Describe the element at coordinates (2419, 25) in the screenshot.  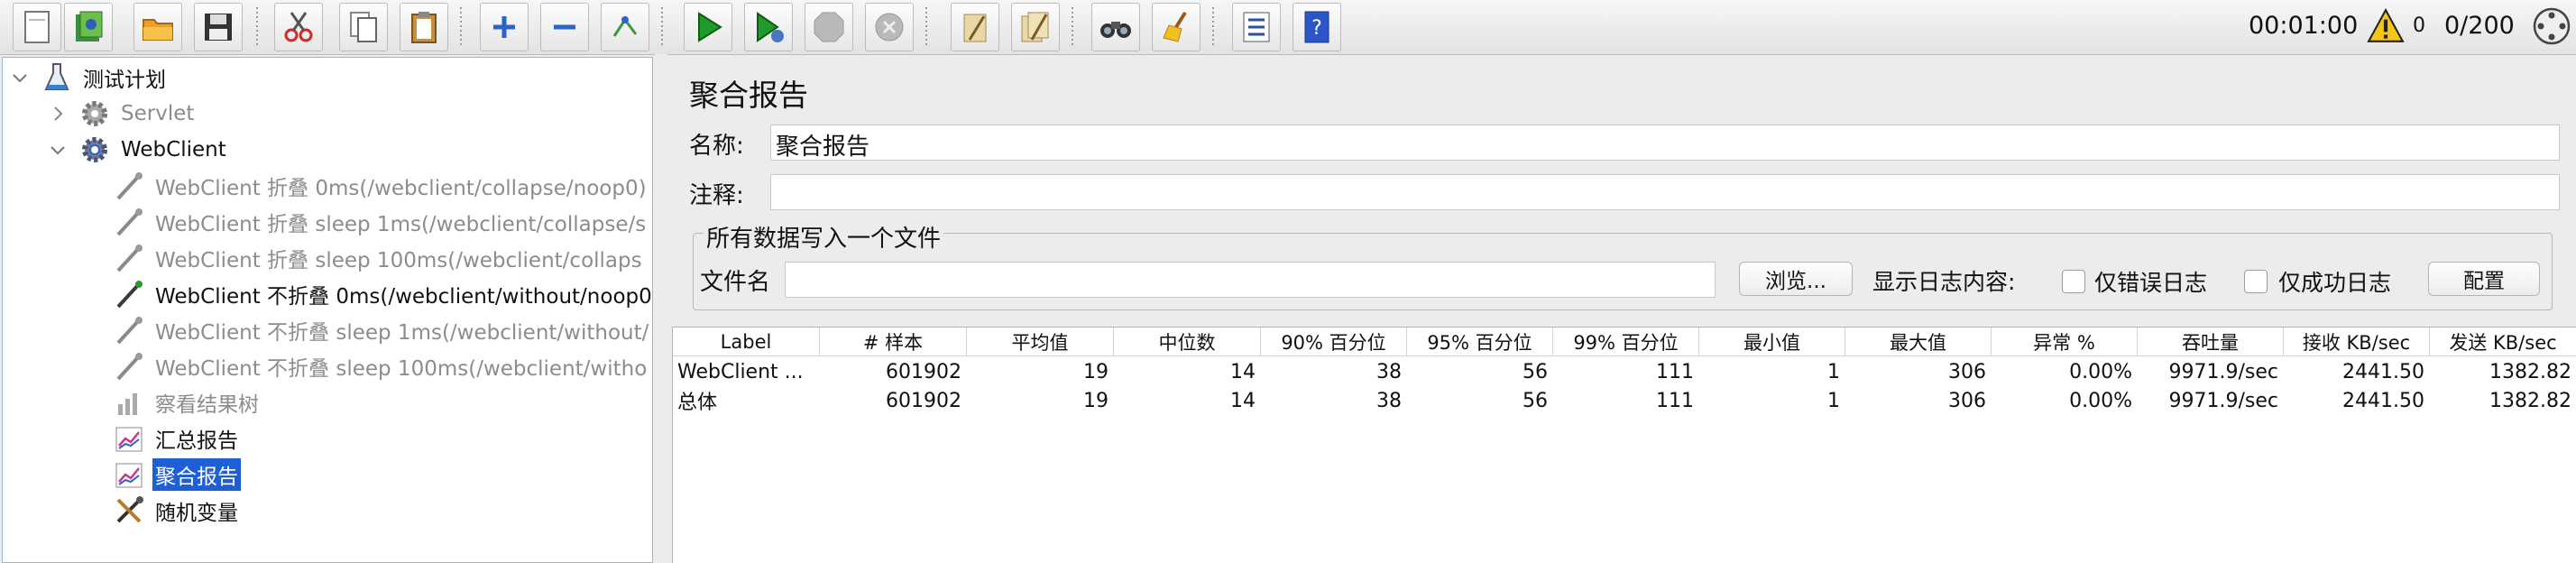
I see `warning-count: 0` at that location.